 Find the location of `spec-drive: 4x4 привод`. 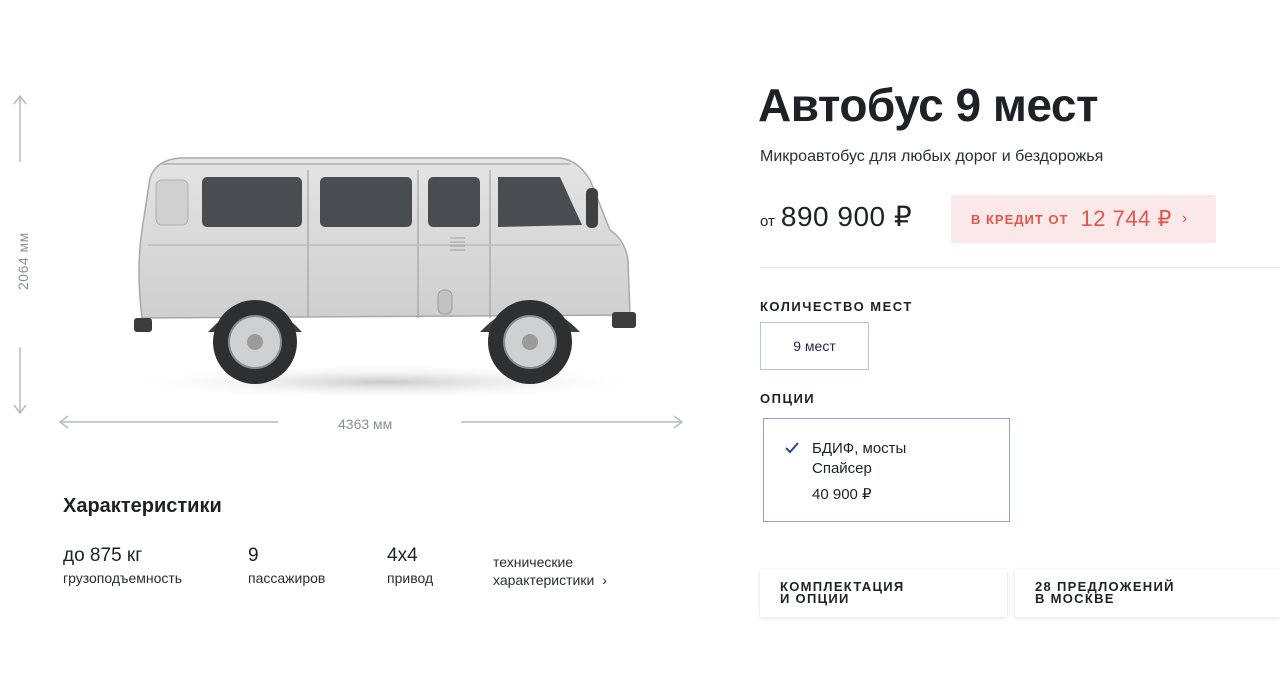

spec-drive: 4x4 привод is located at coordinates (410, 565).